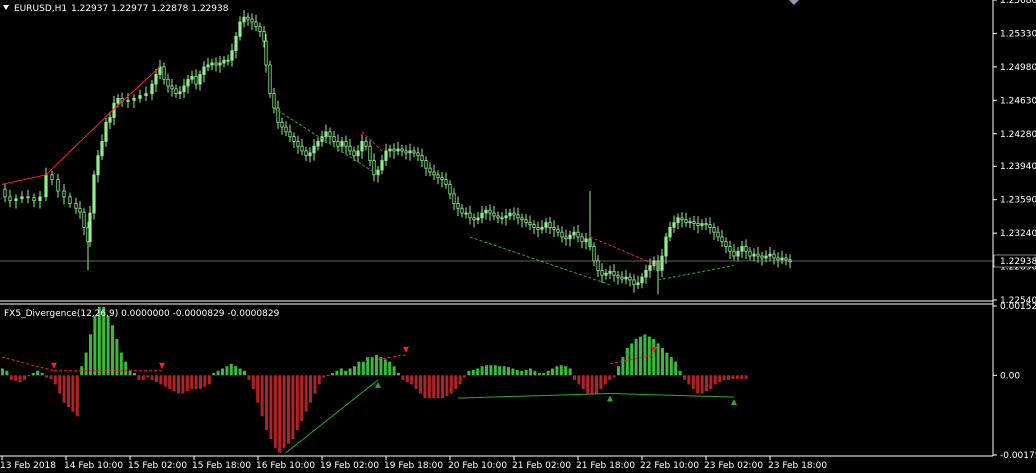 The width and height of the screenshot is (1036, 473). Describe the element at coordinates (1018, 167) in the screenshot. I see `price-tick-label: 1.23940` at that location.